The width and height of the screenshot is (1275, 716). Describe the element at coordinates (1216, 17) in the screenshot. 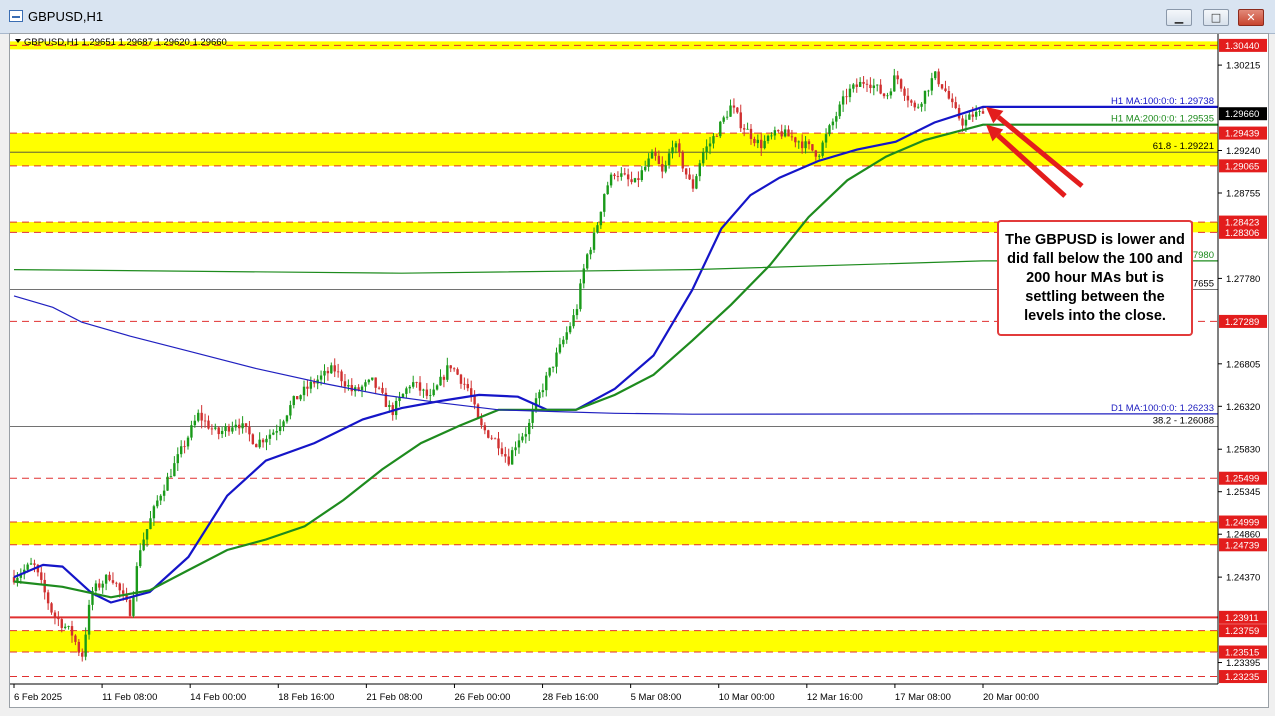

I see `maximize-button: □` at that location.